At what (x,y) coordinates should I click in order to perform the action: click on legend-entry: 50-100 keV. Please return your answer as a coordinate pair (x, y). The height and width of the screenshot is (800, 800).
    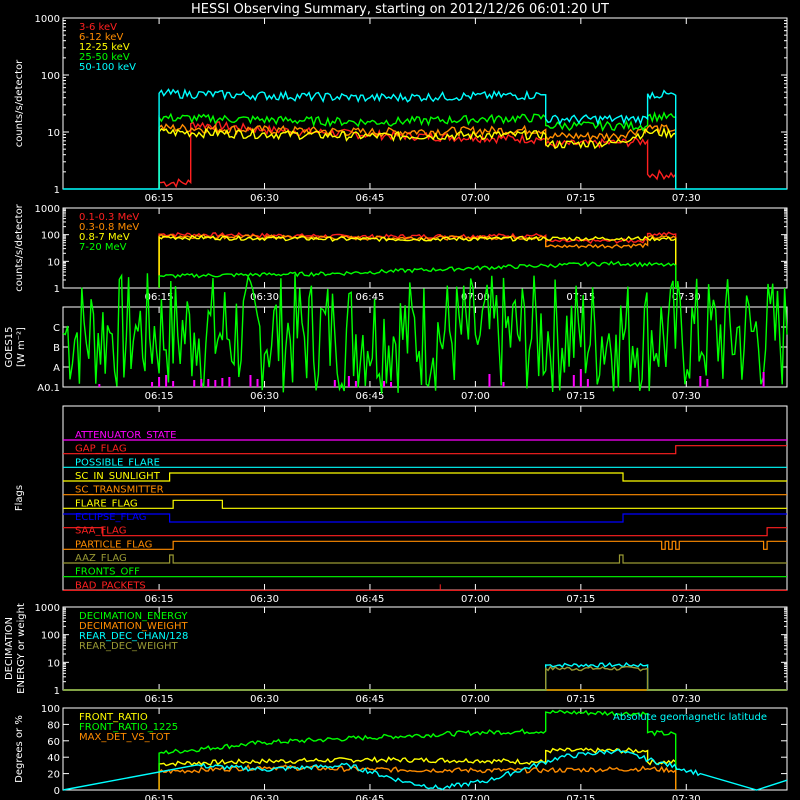
    Looking at the image, I should click on (107, 67).